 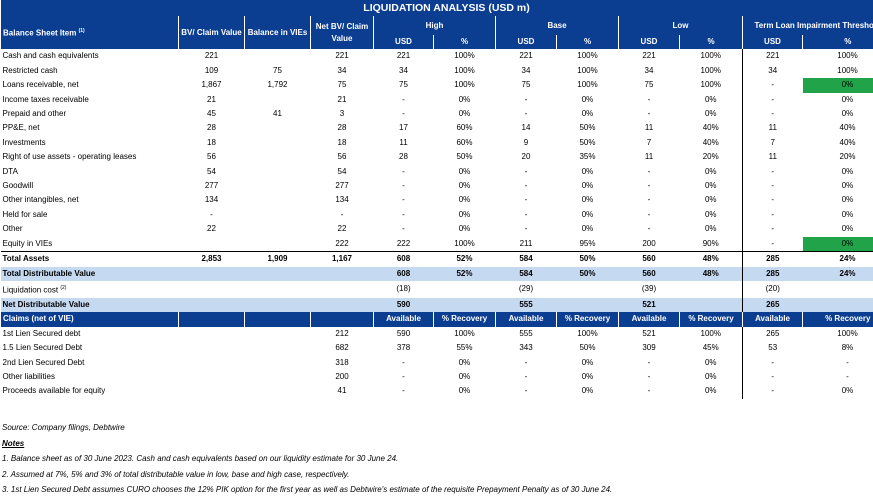 What do you see at coordinates (437, 363) in the screenshot?
I see `claim-row: 2nd Lien Secured Debt318-0%-0%-0%--` at bounding box center [437, 363].